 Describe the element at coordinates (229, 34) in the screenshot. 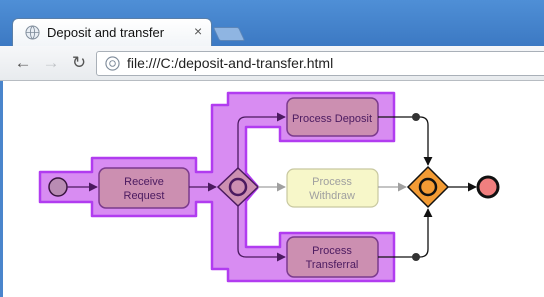

I see `new-tab-button` at that location.